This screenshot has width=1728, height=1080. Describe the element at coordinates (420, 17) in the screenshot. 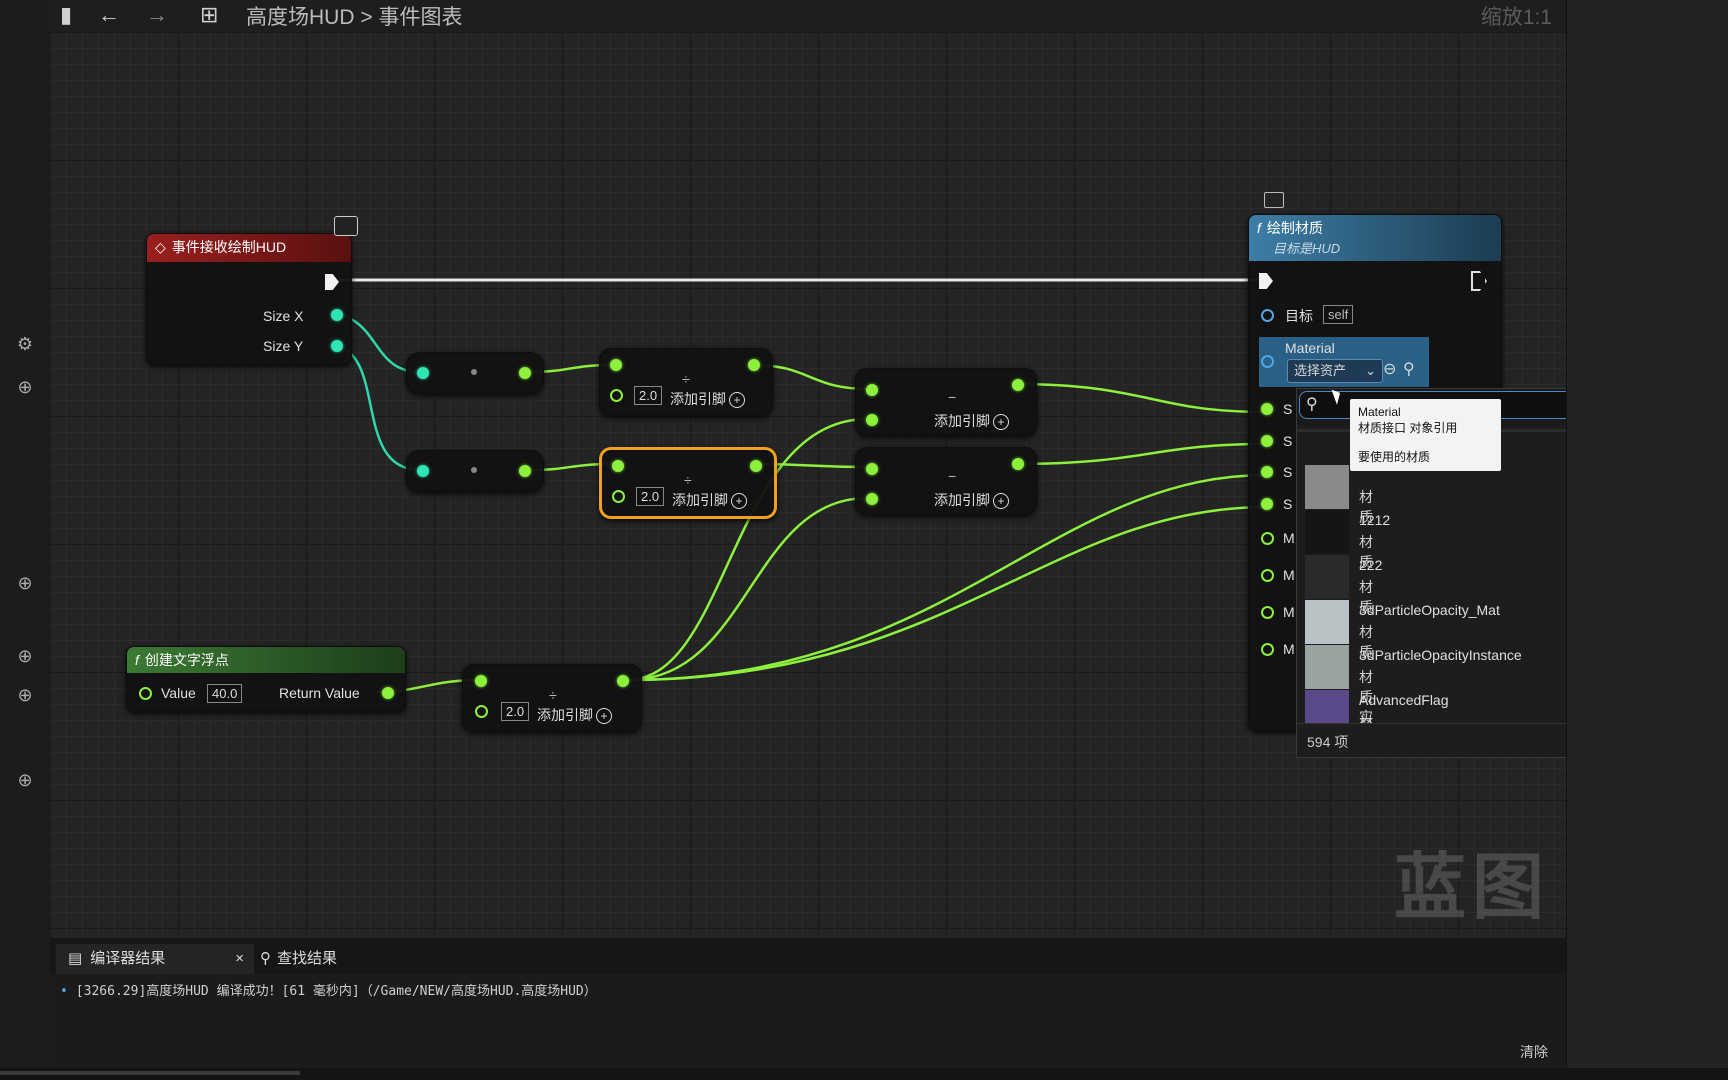

I see `breadcrumb-leaf: 事件图表` at that location.